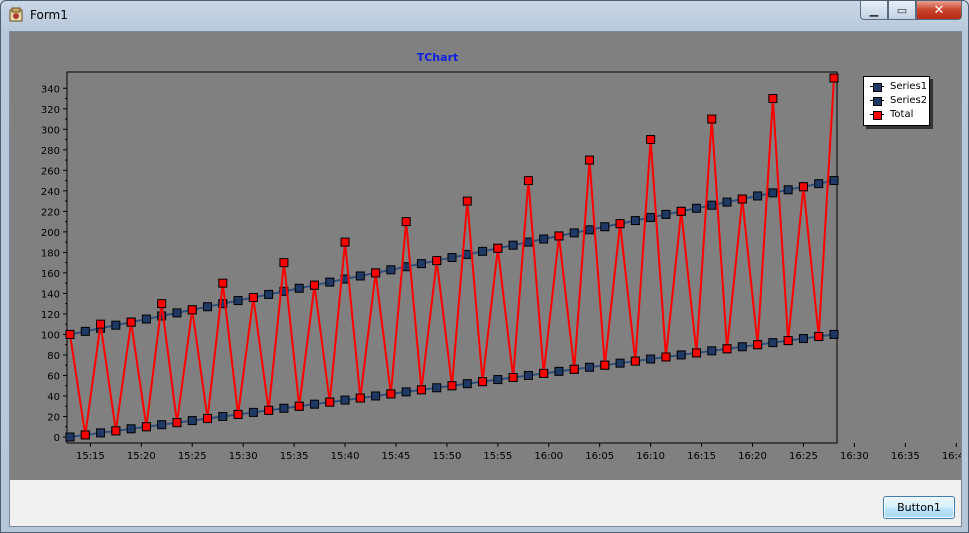 This screenshot has height=533, width=969. Describe the element at coordinates (396, 456) in the screenshot. I see `x-tick-label: 15:45` at that location.